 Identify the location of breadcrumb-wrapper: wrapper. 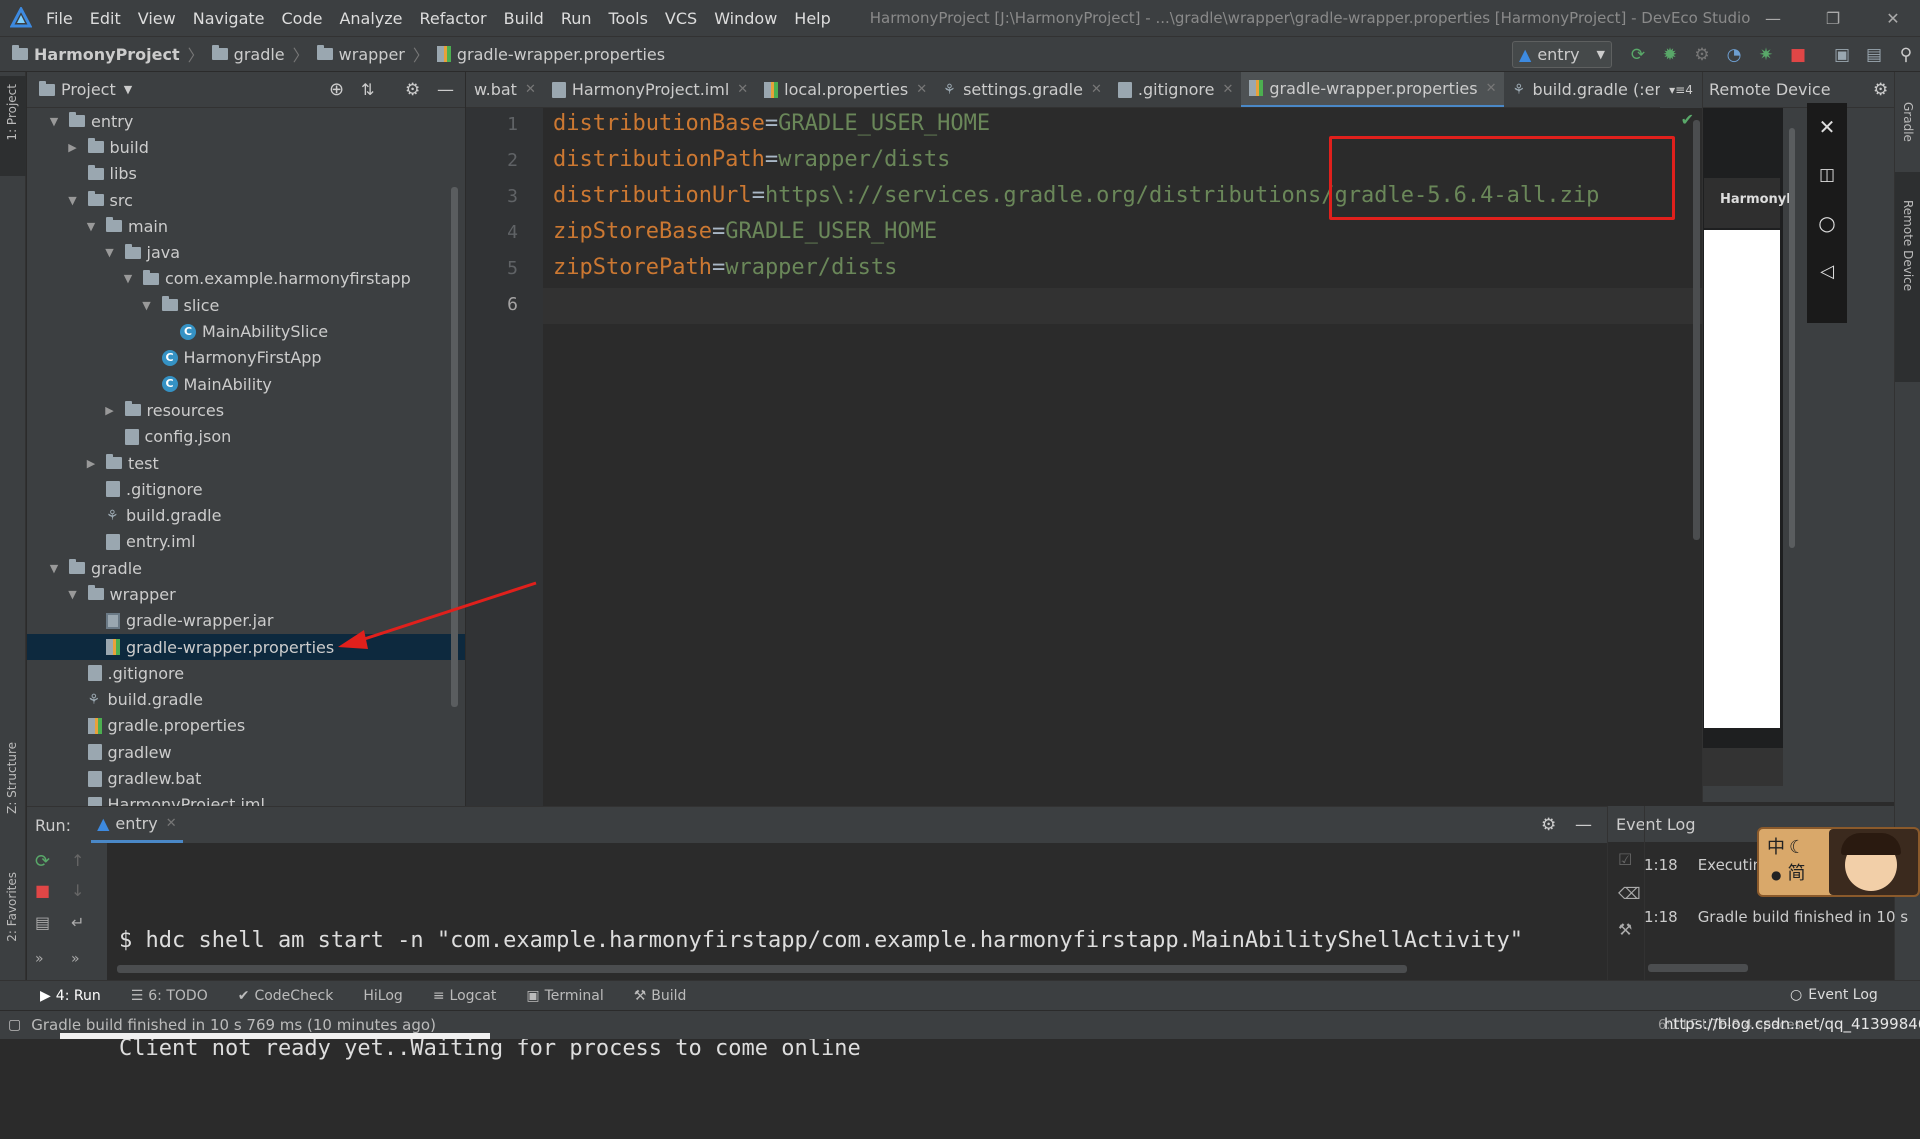
(372, 54).